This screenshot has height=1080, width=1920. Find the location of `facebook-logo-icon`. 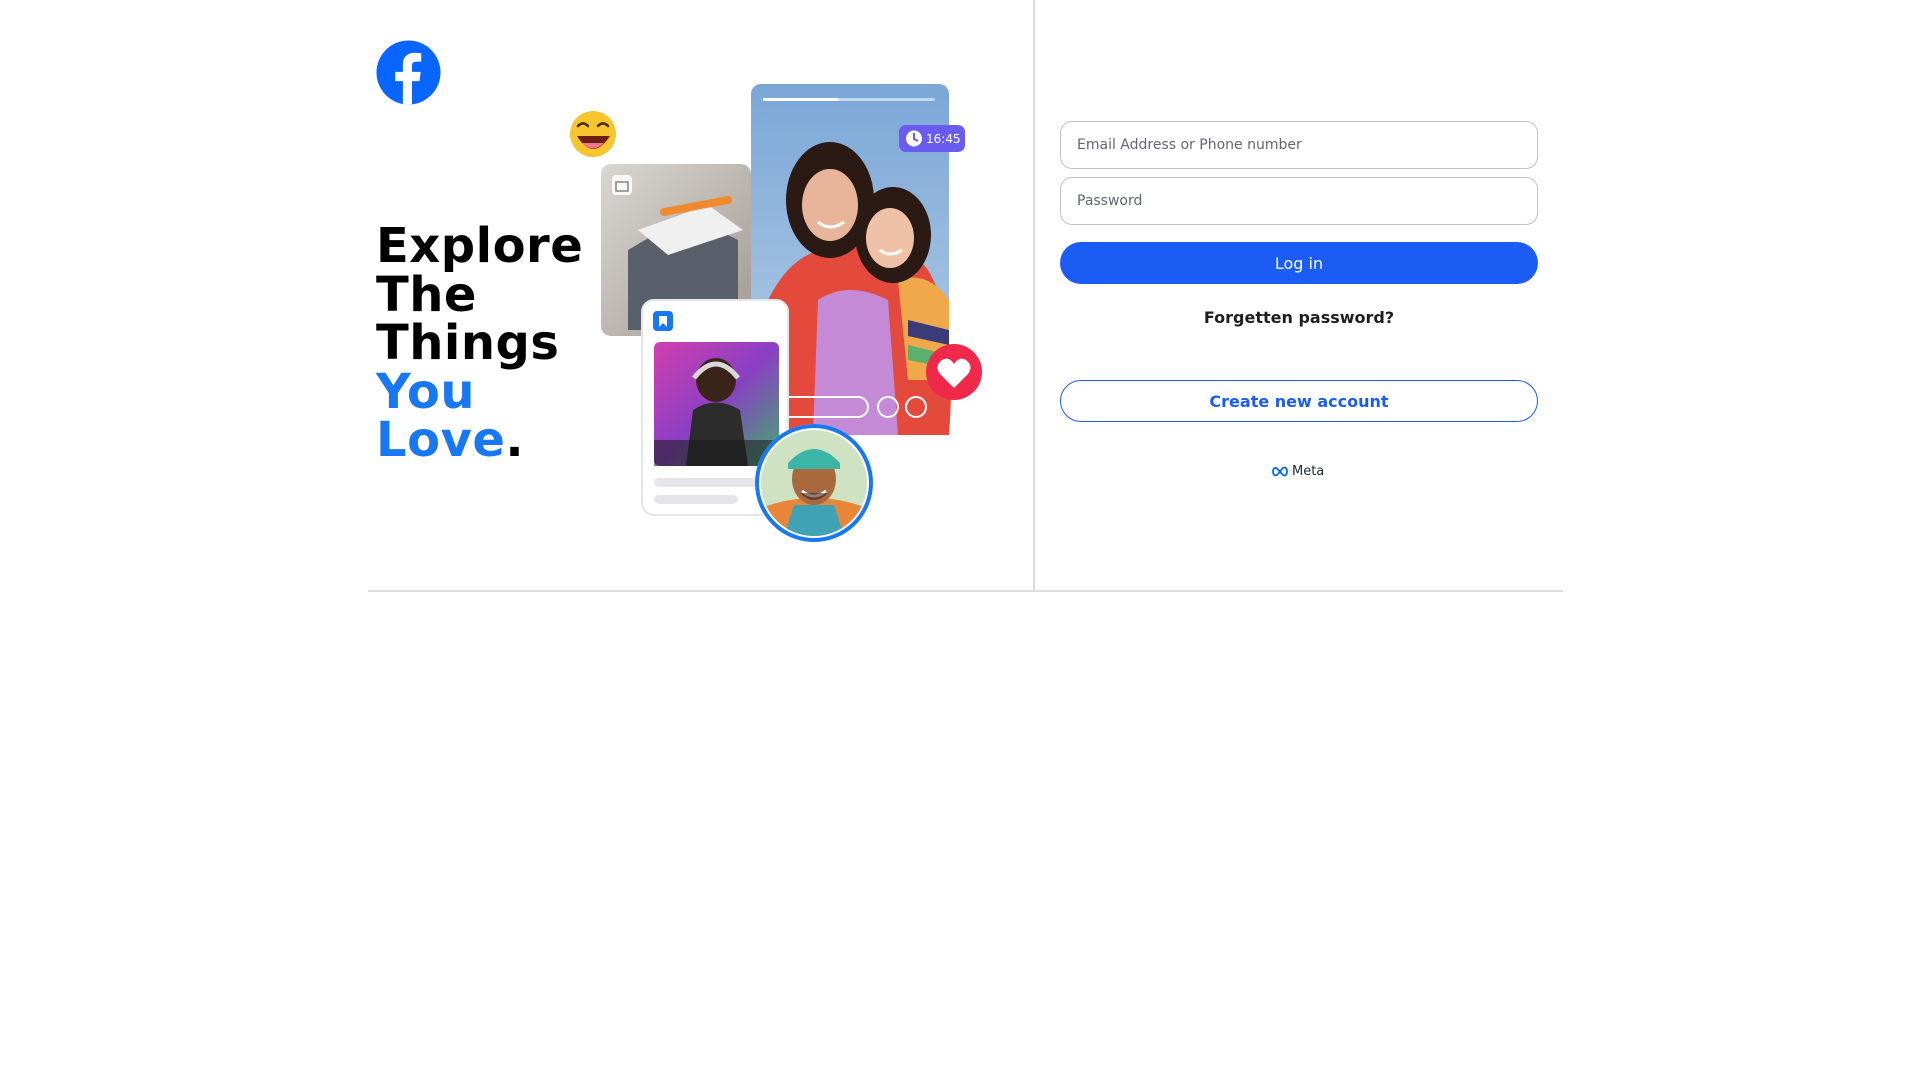

facebook-logo-icon is located at coordinates (408, 72).